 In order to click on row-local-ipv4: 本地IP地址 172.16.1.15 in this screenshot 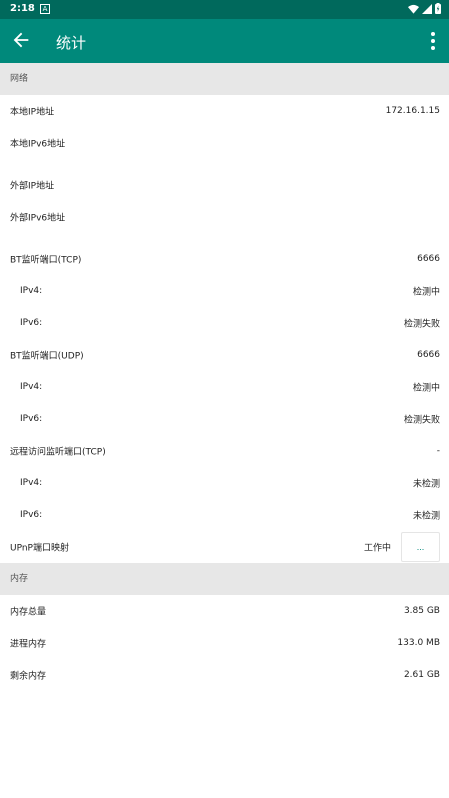, I will do `click(224, 111)`.